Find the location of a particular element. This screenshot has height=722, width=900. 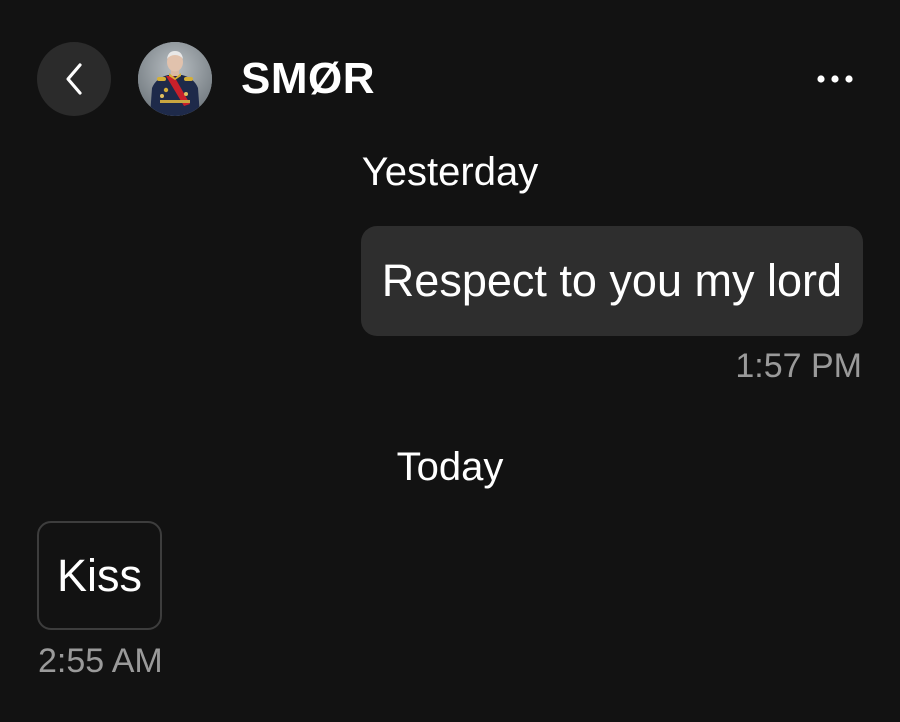

day-separator: Today is located at coordinates (450, 467).